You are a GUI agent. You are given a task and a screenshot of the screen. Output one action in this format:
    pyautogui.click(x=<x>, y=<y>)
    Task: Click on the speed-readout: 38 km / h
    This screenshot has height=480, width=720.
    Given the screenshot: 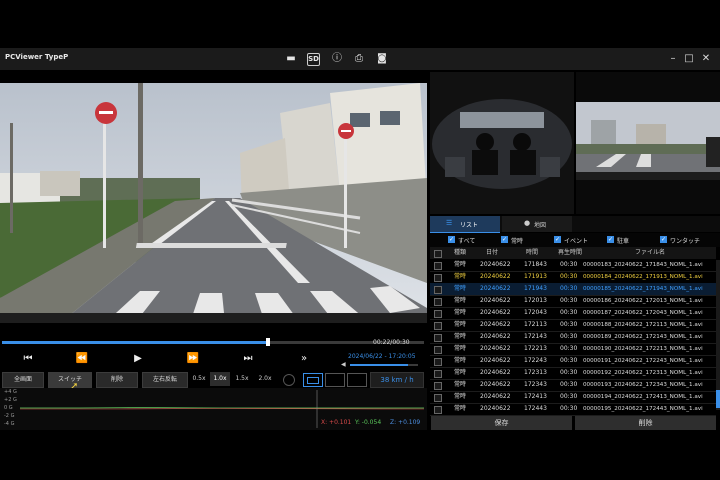 What is the action you would take?
    pyautogui.click(x=397, y=380)
    